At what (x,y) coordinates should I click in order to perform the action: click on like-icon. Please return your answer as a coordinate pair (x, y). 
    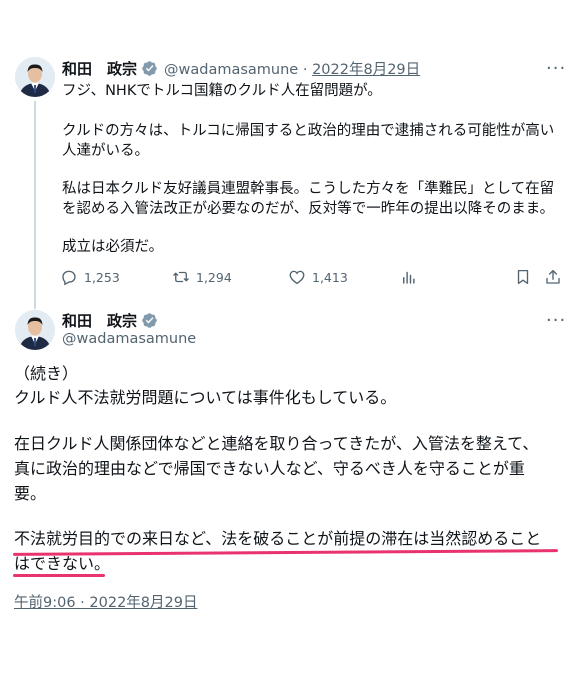
    Looking at the image, I should click on (297, 277).